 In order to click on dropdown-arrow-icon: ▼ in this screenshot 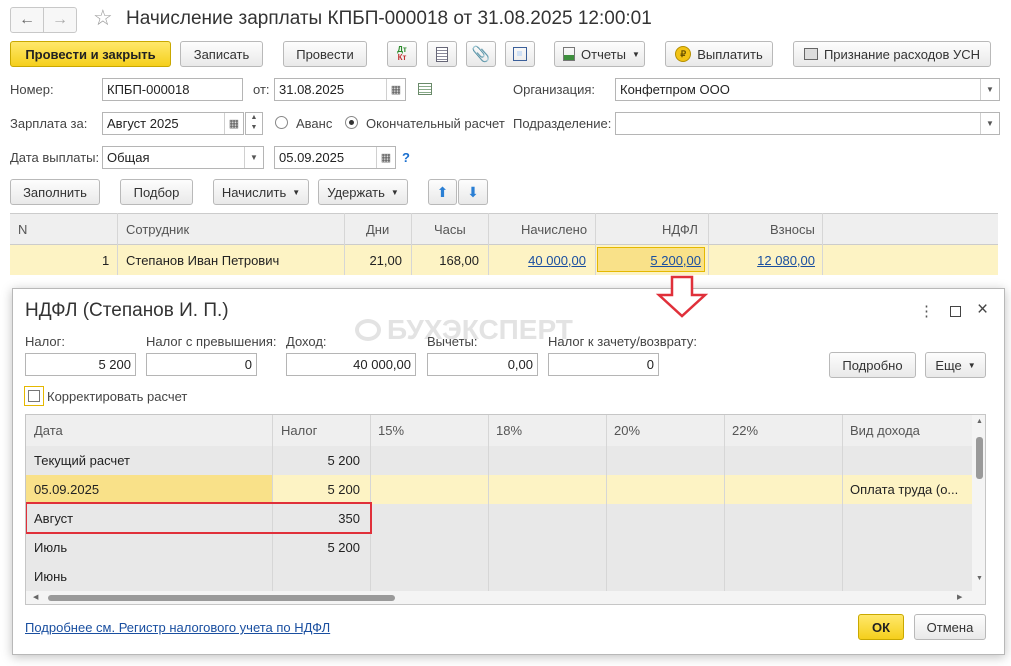, I will do `click(971, 365)`.